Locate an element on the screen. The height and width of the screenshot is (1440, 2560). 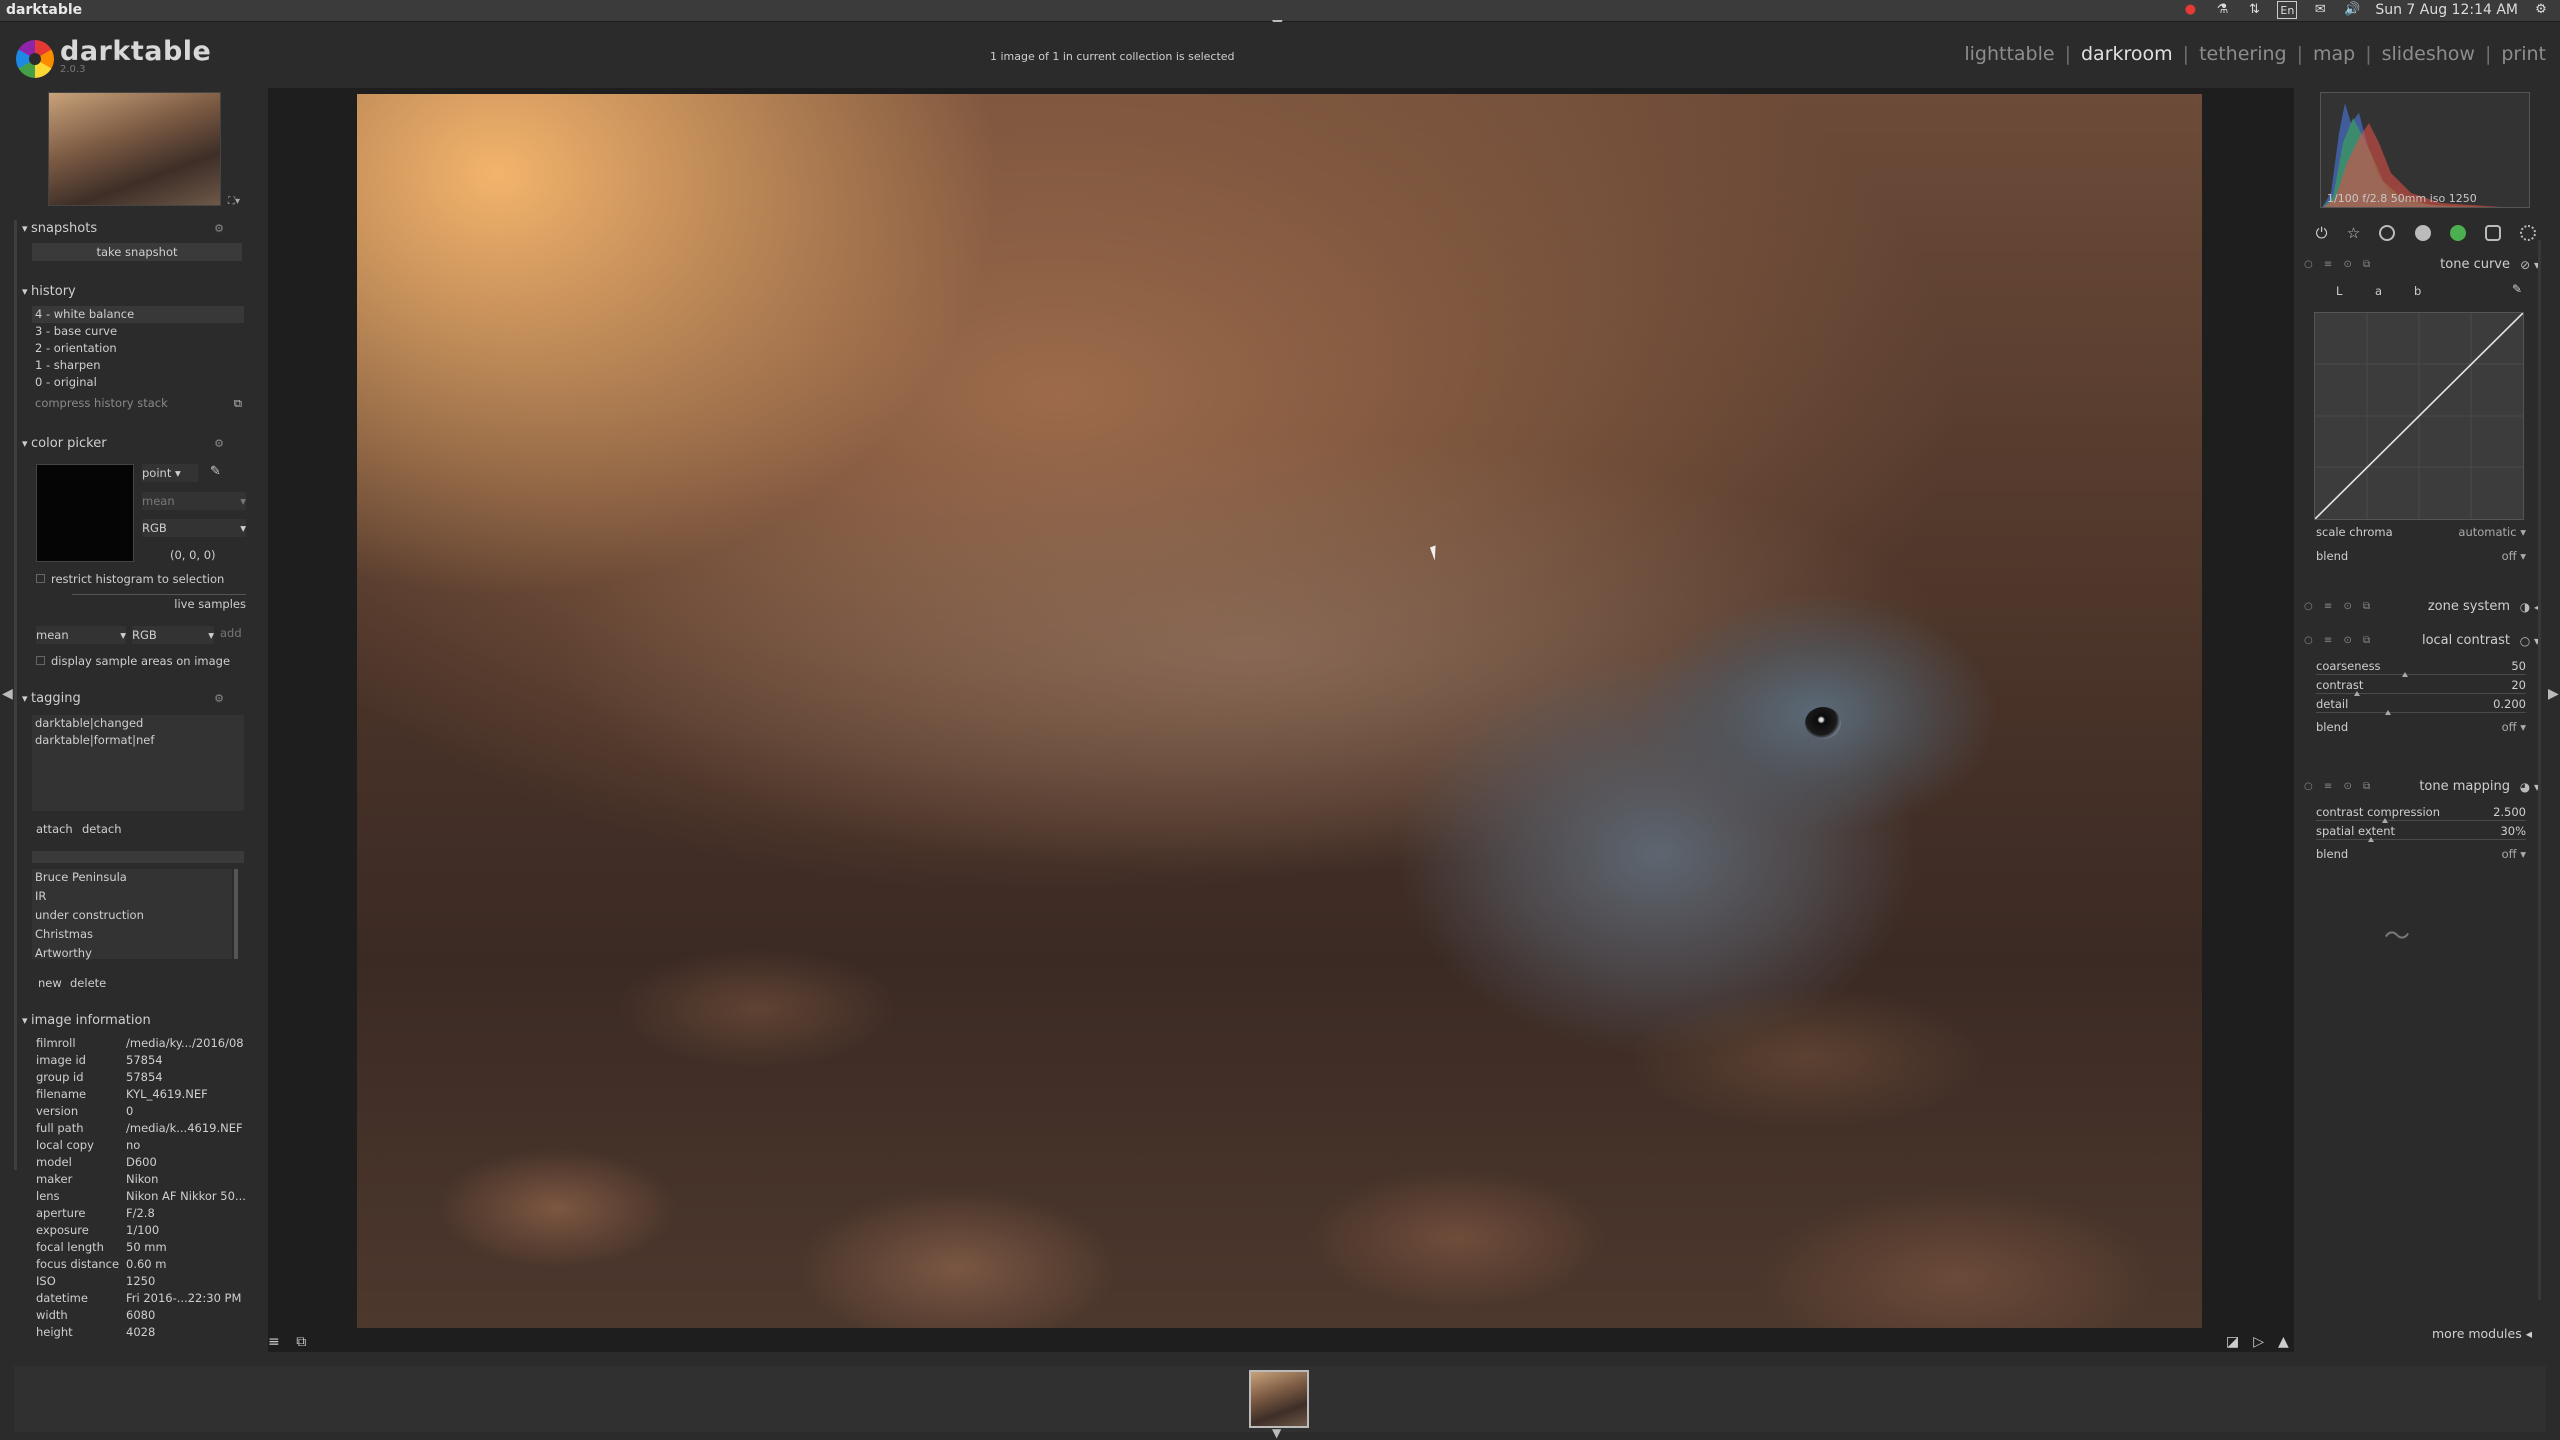
delete-tag-button: delete is located at coordinates (88, 983).